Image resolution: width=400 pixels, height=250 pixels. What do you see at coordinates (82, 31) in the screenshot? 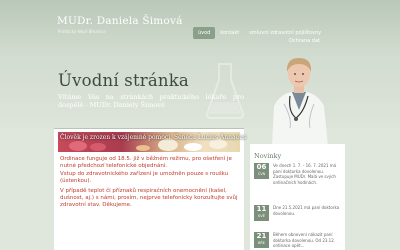
I see `site-subtitle: Praktický lékař Březnice` at bounding box center [82, 31].